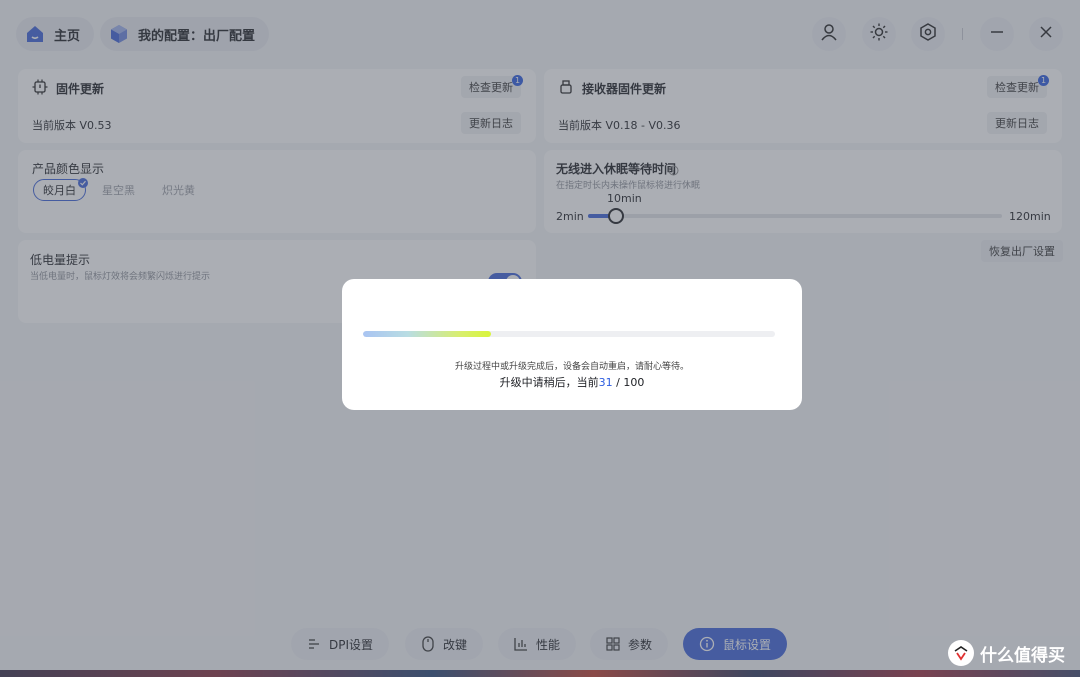  I want to click on upgrade-current: 31, so click(605, 382).